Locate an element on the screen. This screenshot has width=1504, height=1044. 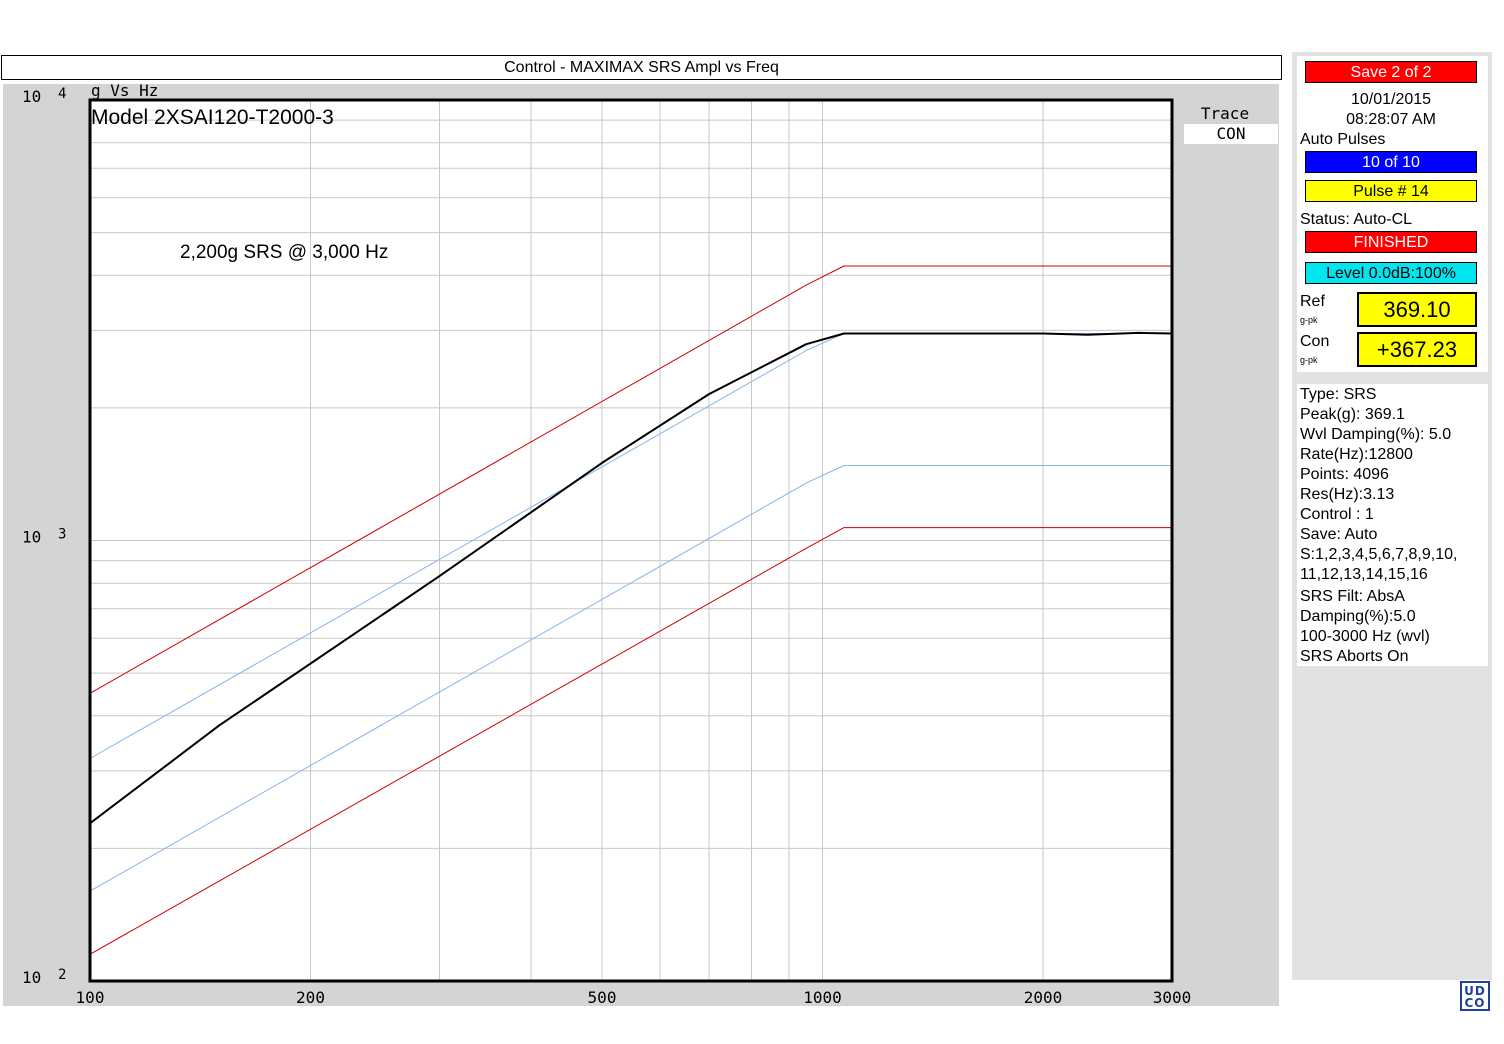
info-line: Points: 4096 is located at coordinates (1344, 474).